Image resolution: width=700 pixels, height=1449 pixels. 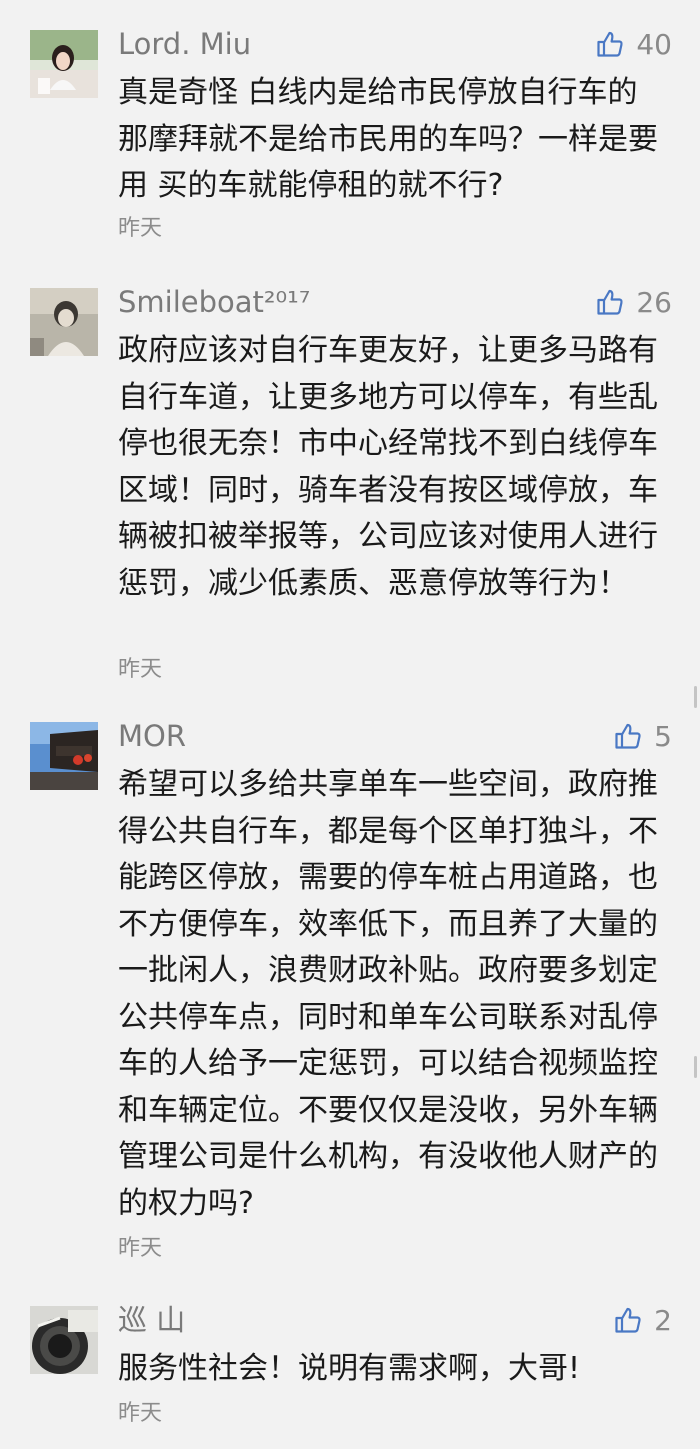 What do you see at coordinates (214, 302) in the screenshot?
I see `username: Smileboat²⁰¹⁷` at bounding box center [214, 302].